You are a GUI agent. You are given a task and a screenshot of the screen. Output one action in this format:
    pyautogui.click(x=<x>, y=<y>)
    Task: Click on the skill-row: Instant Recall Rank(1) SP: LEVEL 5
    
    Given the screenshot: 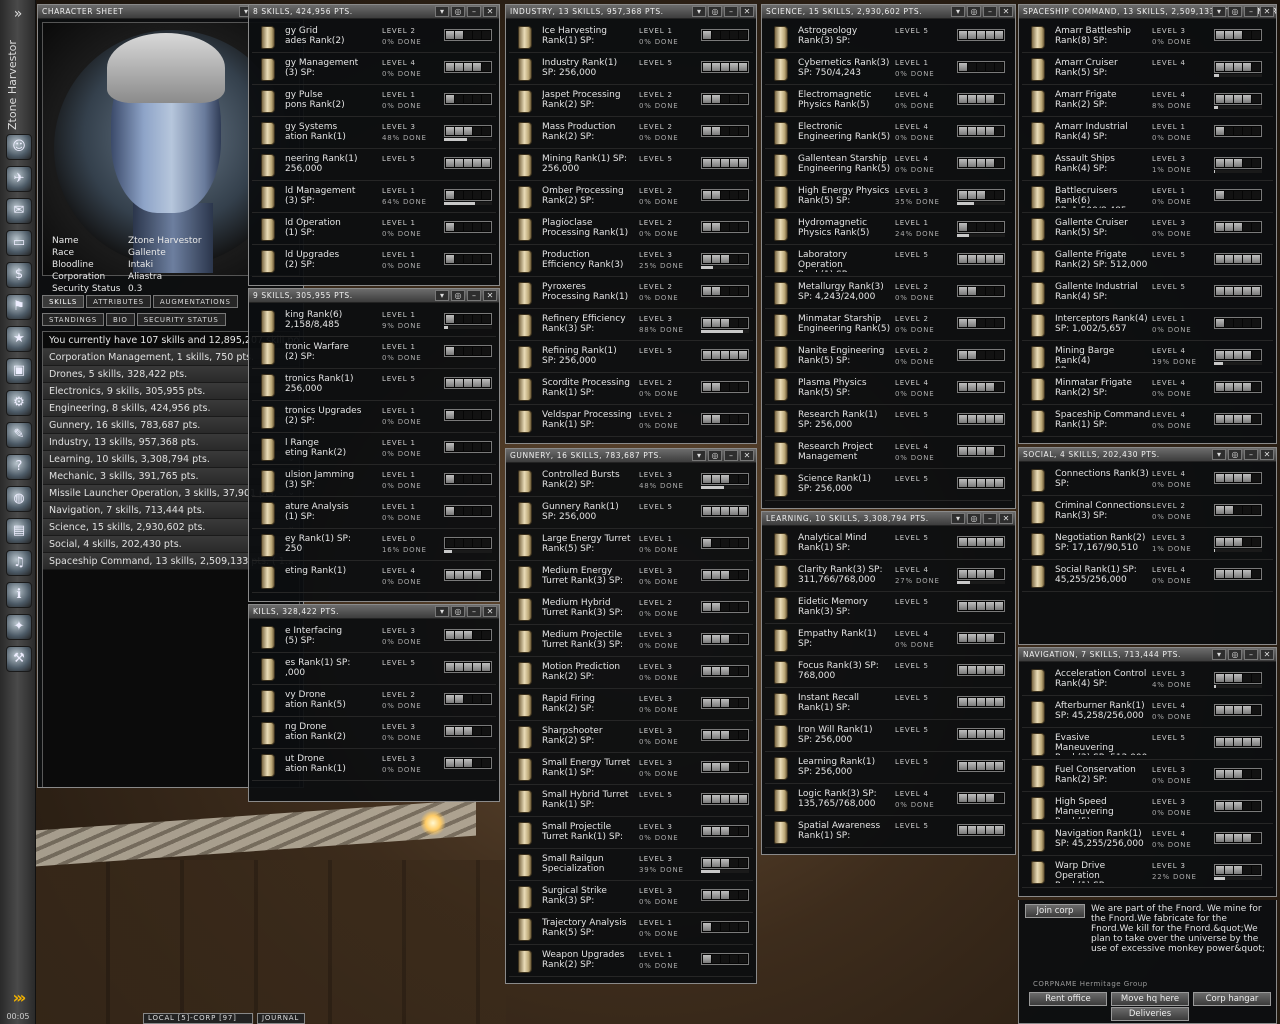 What is the action you would take?
    pyautogui.click(x=888, y=704)
    